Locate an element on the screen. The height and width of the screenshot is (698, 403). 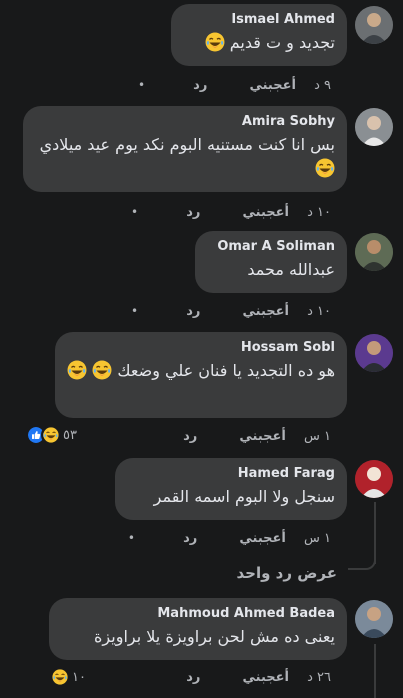
comment-author: Hamed Farag is located at coordinates (231, 474).